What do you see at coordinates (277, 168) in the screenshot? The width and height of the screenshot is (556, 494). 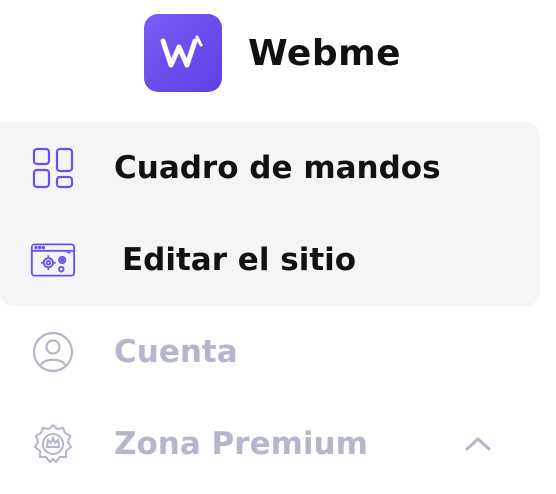 I see `nav-label-dashboard: Cuadro de mandos` at bounding box center [277, 168].